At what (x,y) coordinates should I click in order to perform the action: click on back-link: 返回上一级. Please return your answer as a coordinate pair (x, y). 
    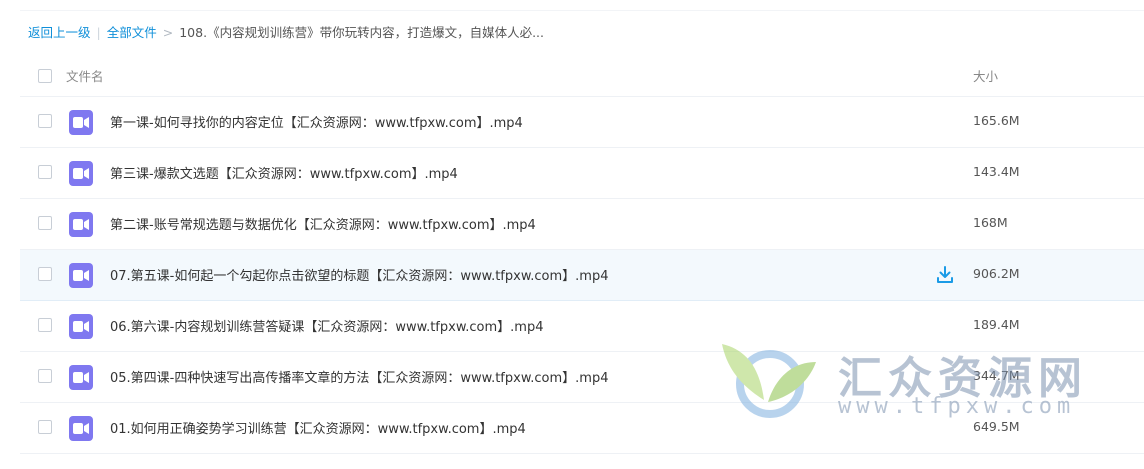
    Looking at the image, I should click on (59, 32).